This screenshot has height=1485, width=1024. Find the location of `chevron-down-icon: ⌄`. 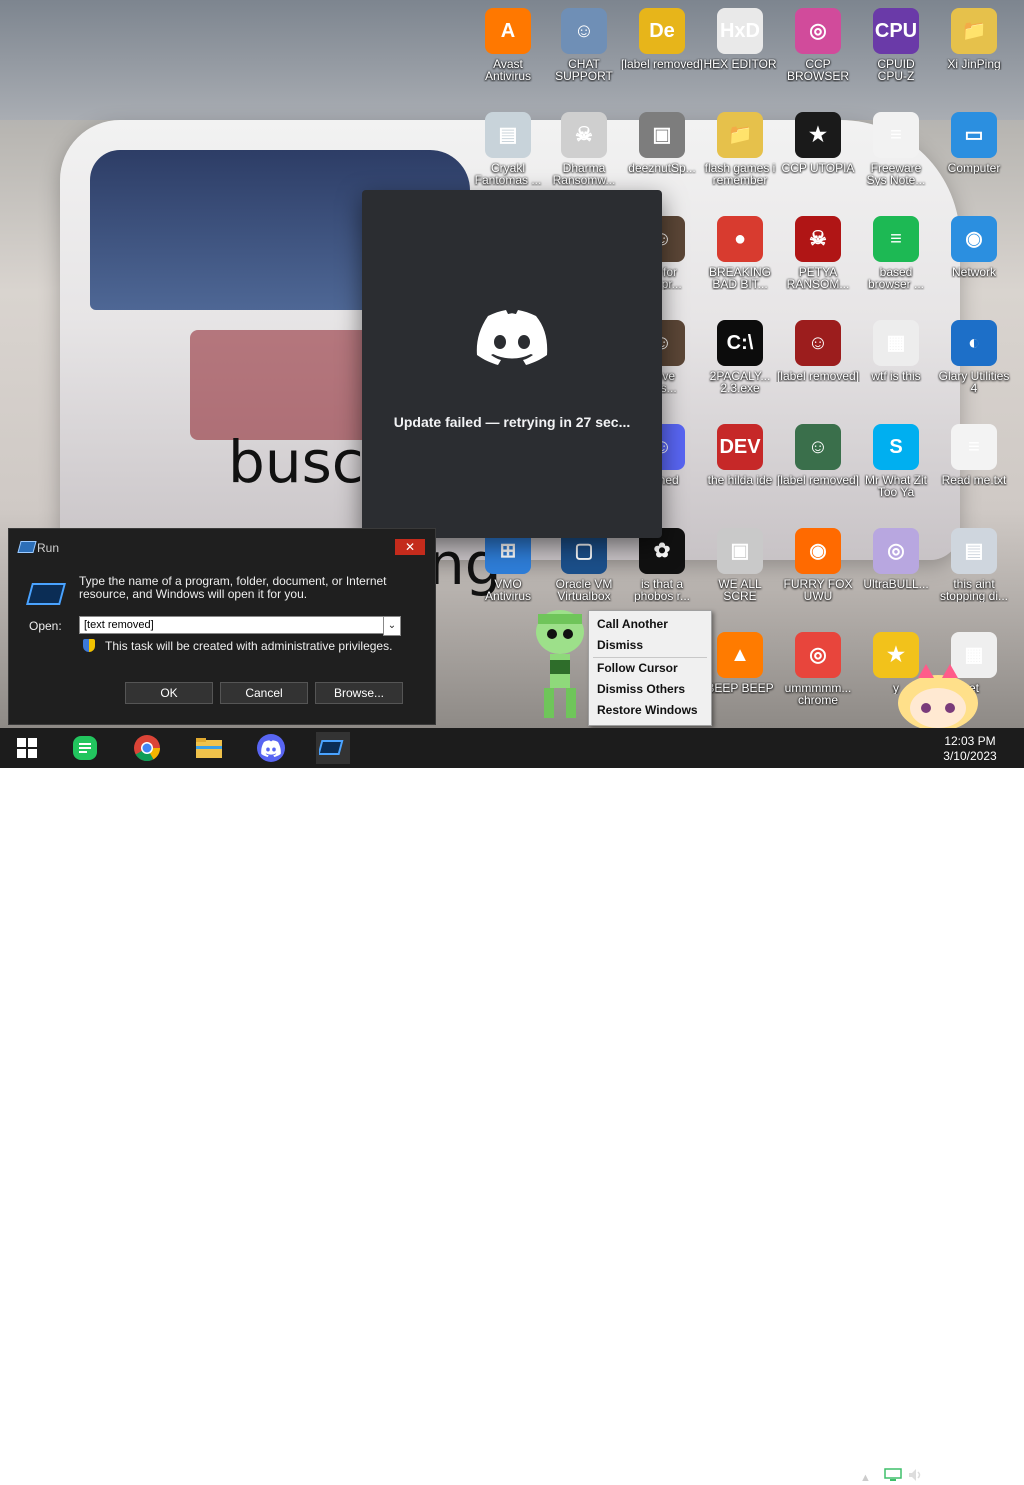

chevron-down-icon: ⌄ is located at coordinates (392, 626).